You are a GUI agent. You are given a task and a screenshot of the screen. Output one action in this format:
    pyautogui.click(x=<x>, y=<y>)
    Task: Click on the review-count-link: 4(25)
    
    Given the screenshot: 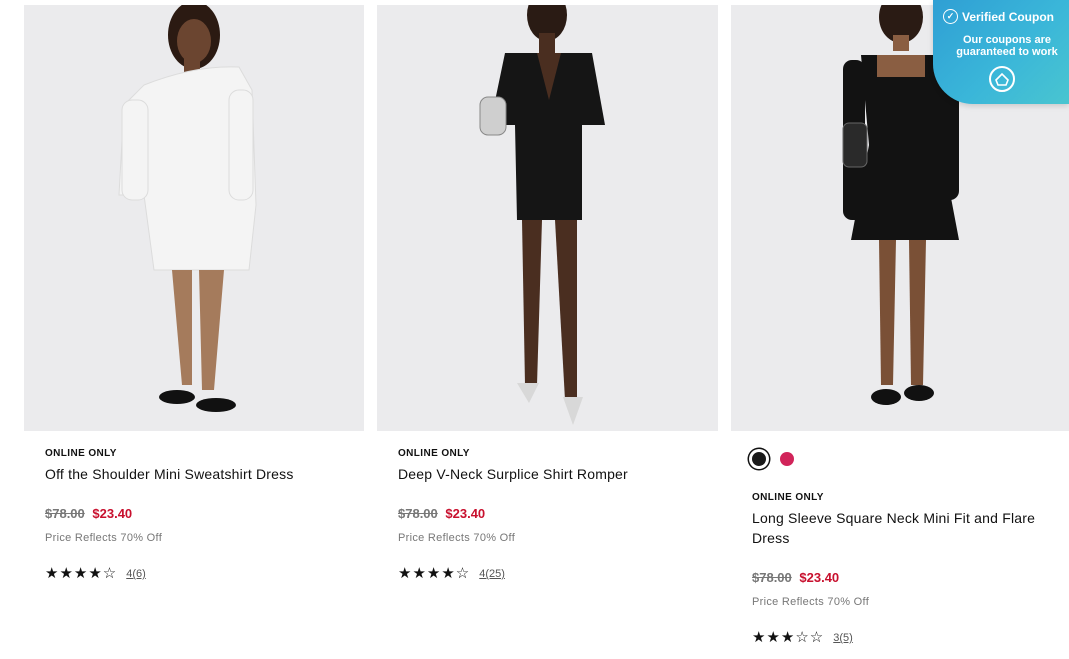 What is the action you would take?
    pyautogui.click(x=492, y=574)
    